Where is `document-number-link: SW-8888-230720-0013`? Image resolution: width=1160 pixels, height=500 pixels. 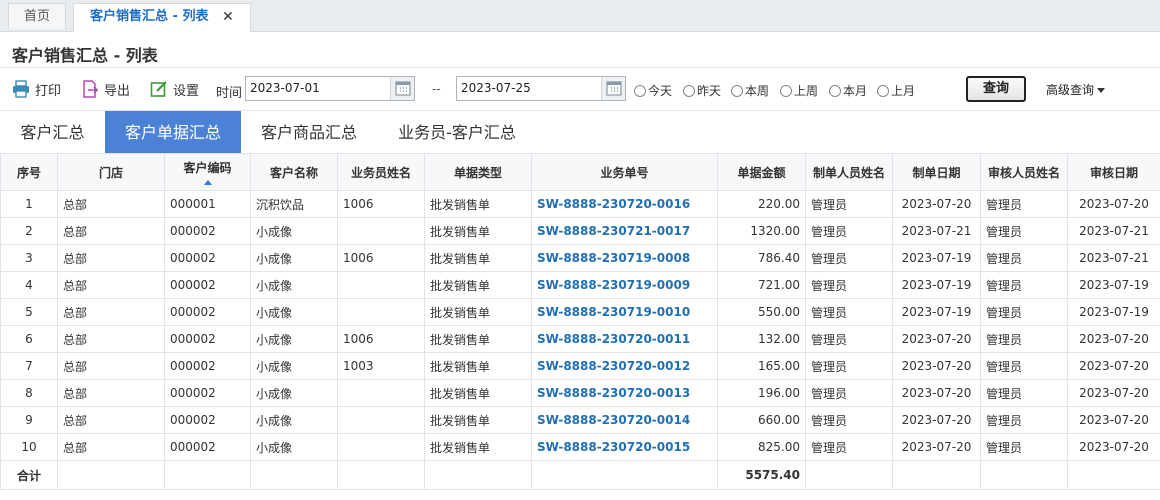 document-number-link: SW-8888-230720-0013 is located at coordinates (613, 393).